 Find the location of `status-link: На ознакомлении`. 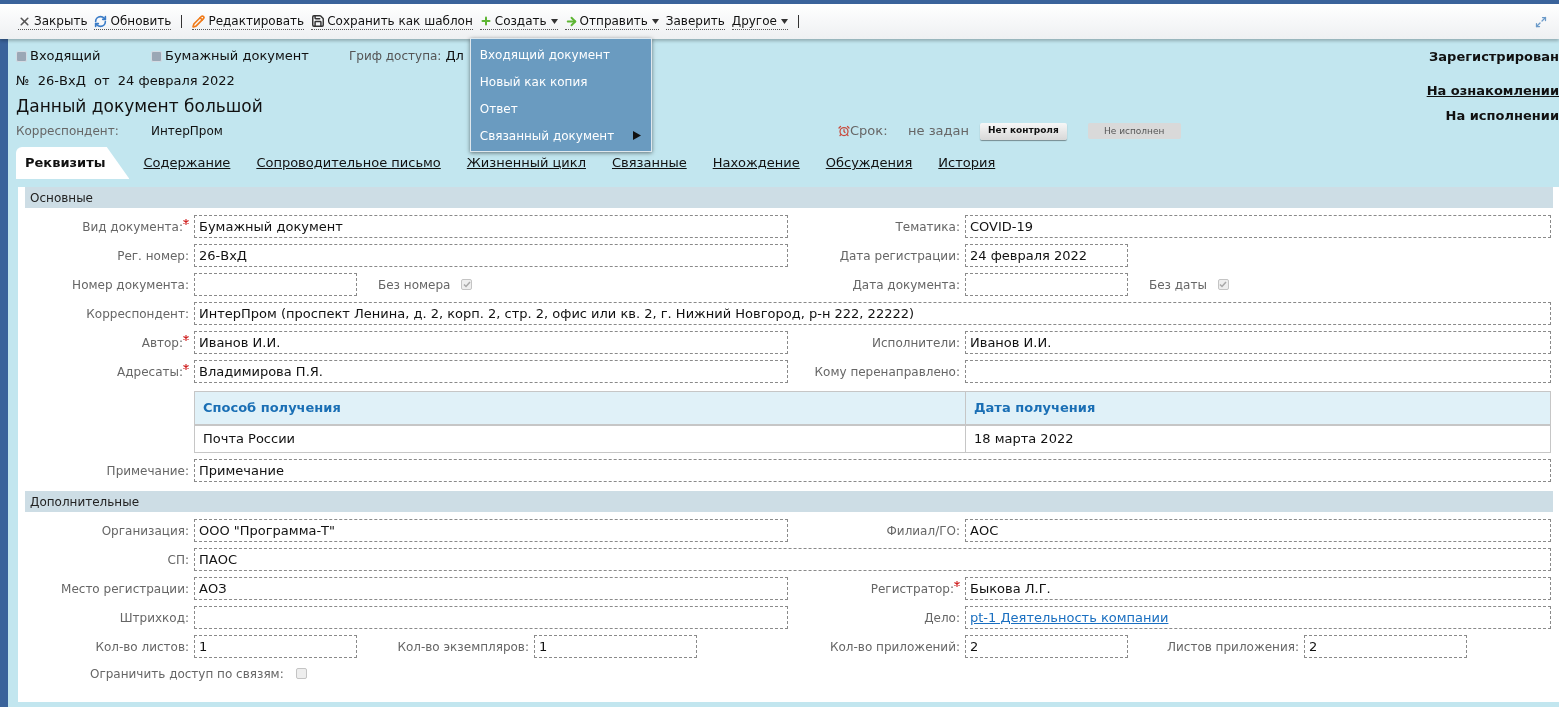

status-link: На ознакомлении is located at coordinates (1492, 90).